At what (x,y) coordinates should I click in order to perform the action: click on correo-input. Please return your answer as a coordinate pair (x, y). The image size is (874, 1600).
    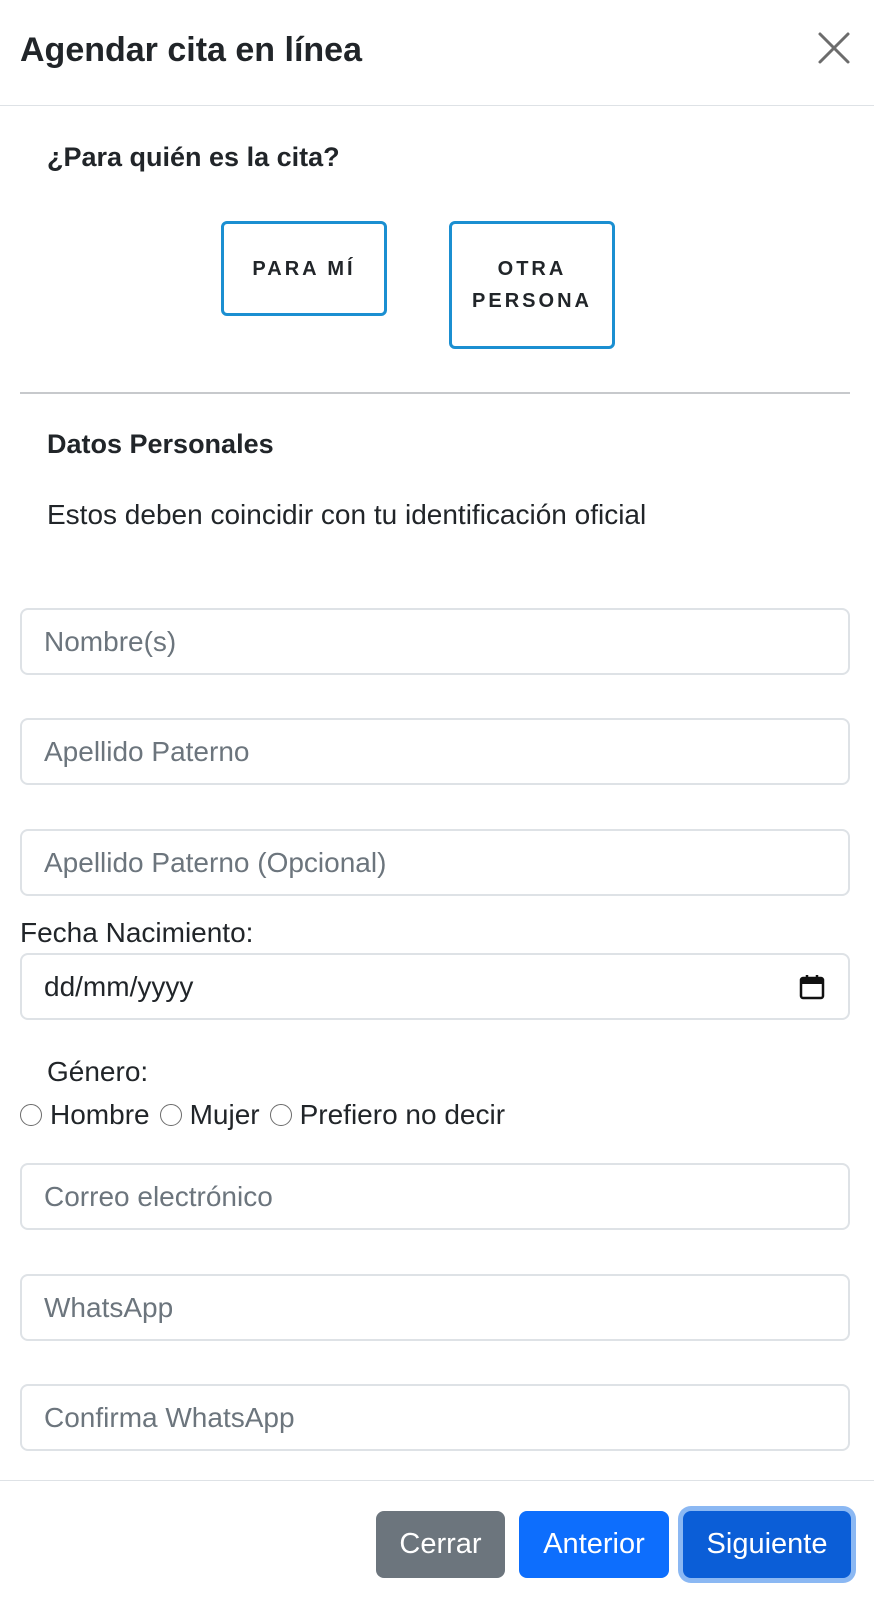
    Looking at the image, I should click on (435, 1196).